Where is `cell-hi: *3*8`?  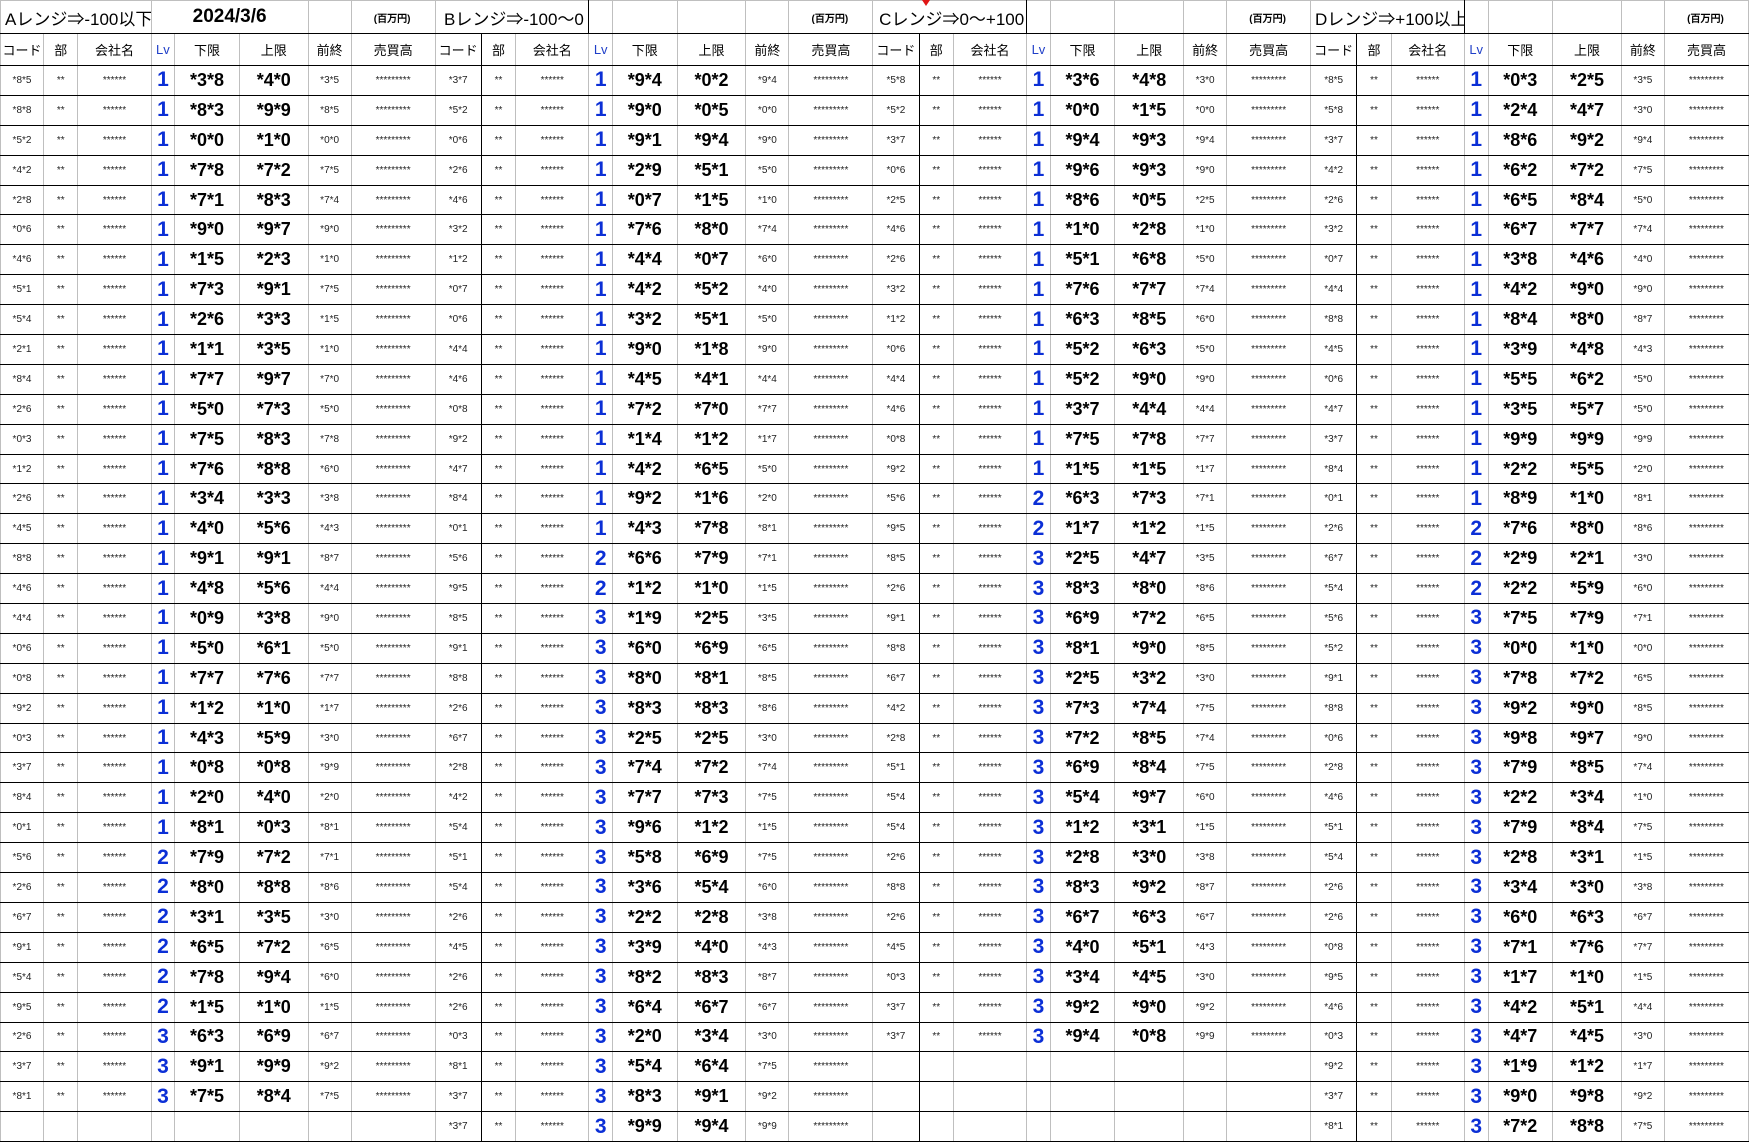
cell-hi: *3*8 is located at coordinates (273, 618).